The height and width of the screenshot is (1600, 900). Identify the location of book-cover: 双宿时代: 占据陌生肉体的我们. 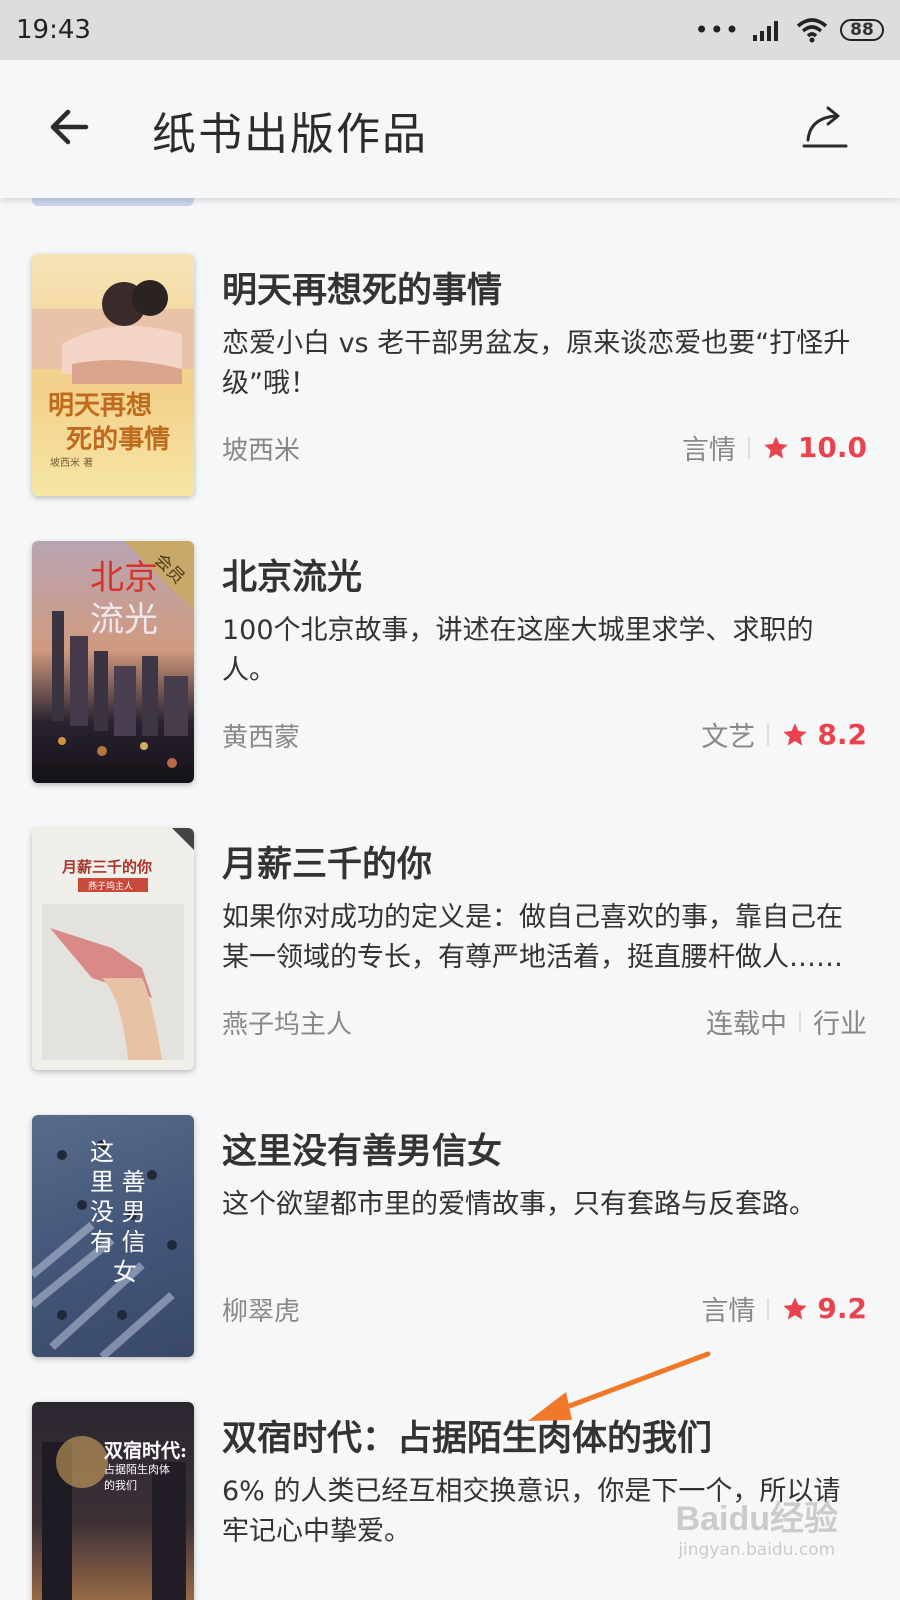
(113, 1501).